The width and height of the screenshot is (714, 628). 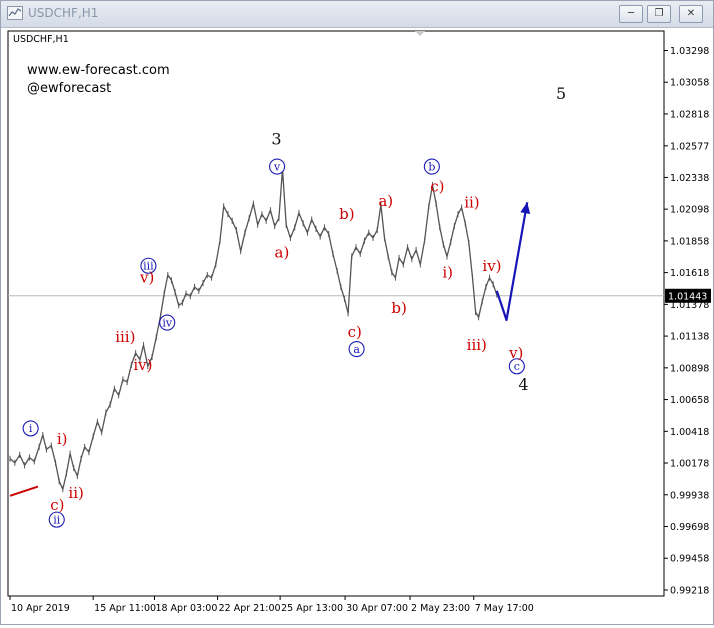 I want to click on x-tick-label: 30 Apr 07:00, so click(x=377, y=608).